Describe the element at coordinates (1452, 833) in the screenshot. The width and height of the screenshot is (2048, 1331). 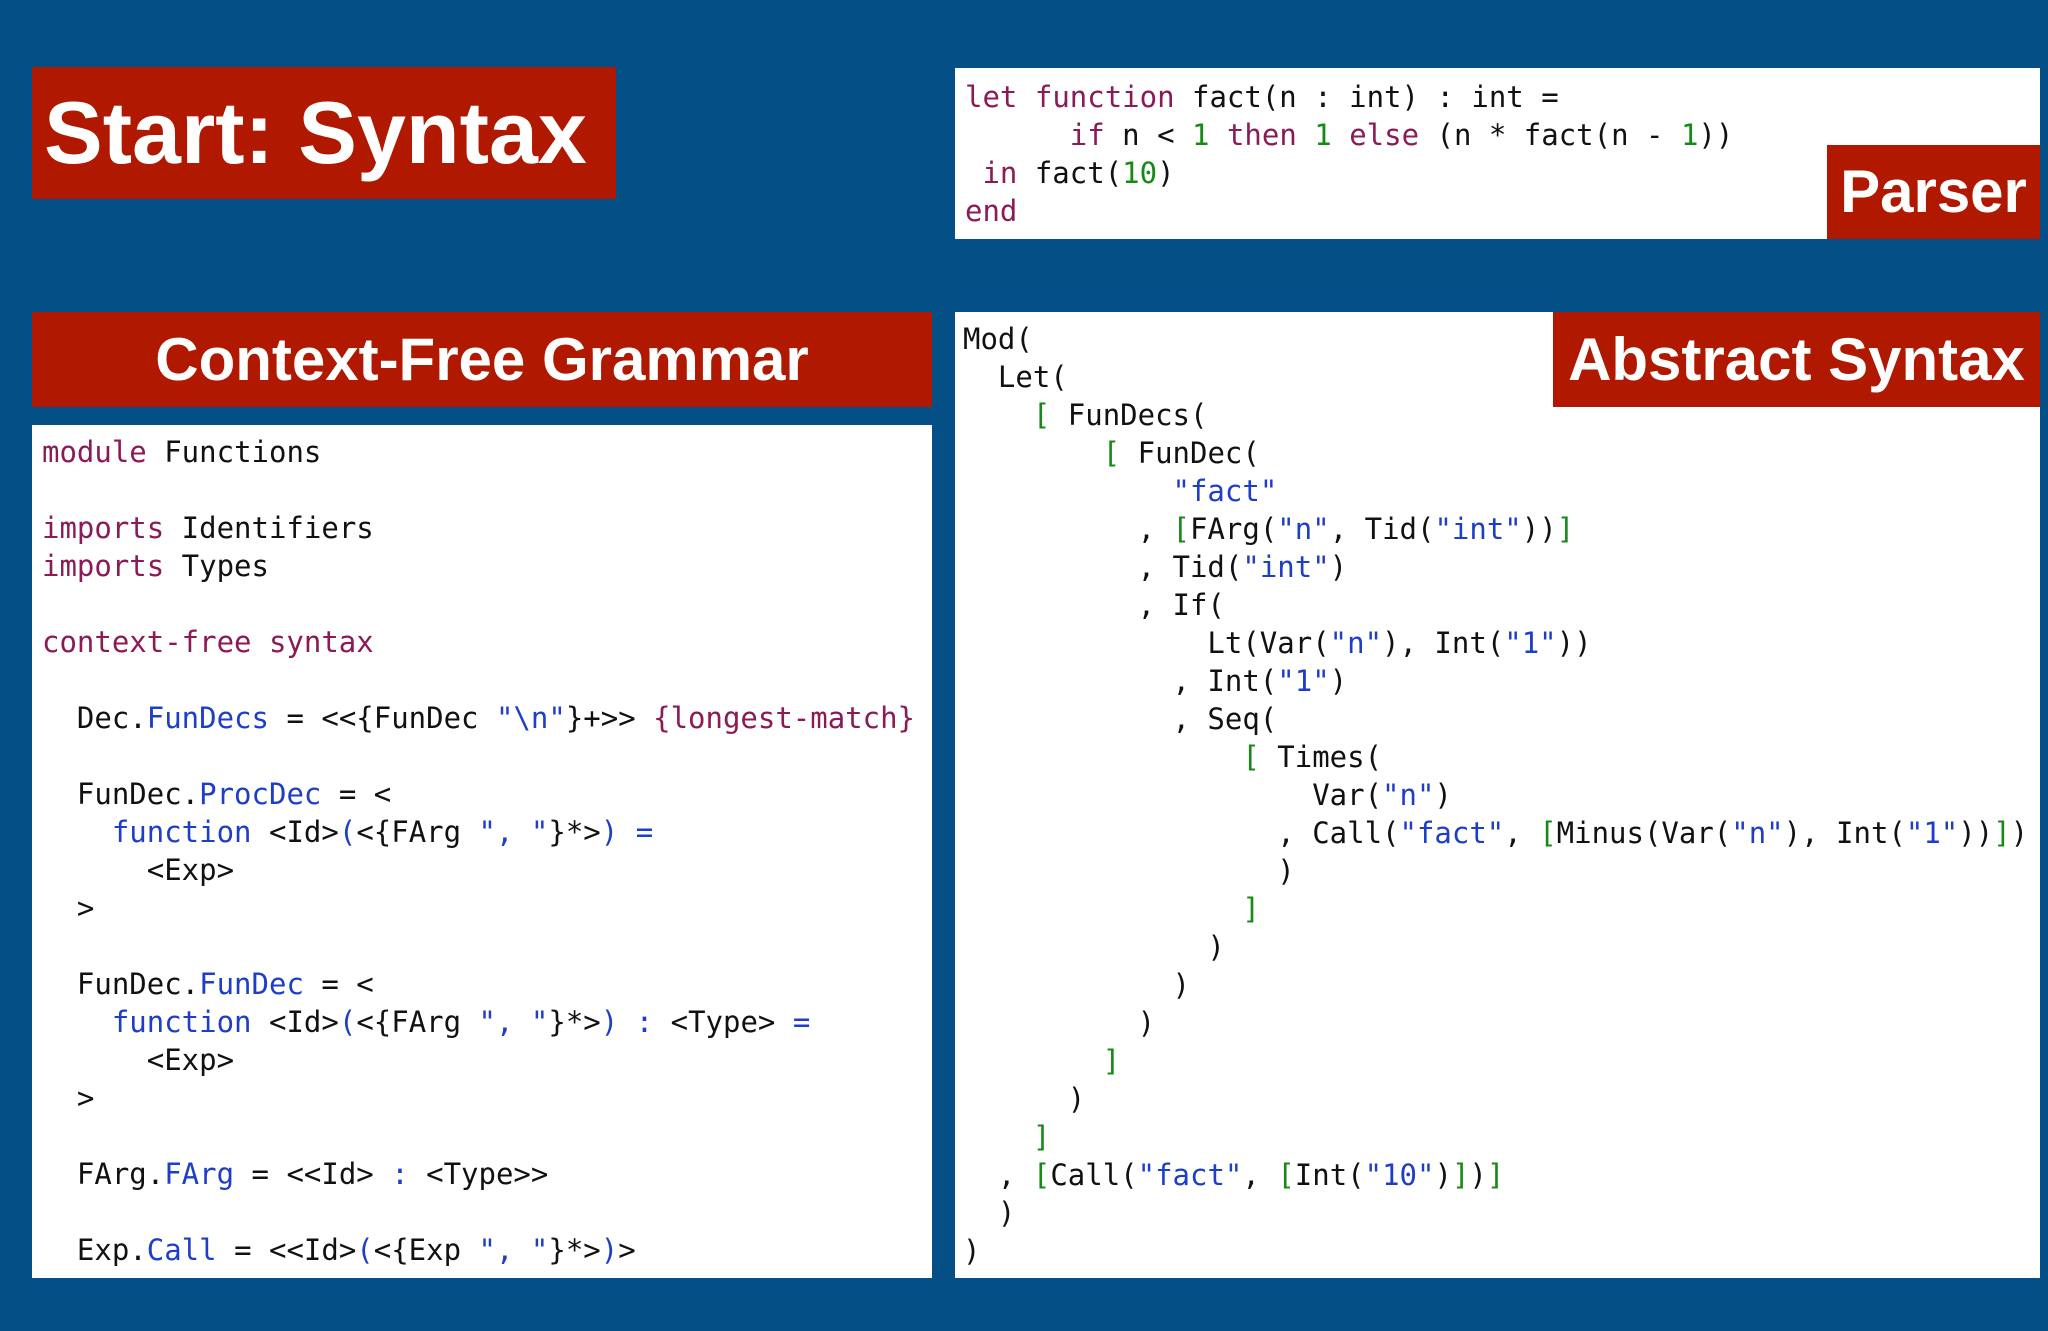
I see `code-token: "fact"` at that location.